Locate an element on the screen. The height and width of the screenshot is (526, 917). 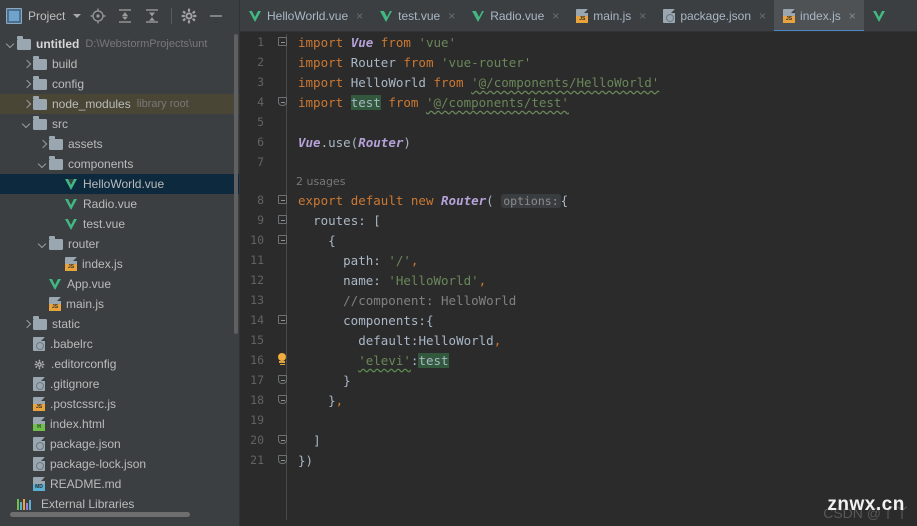
editor-tab-main-js: JS main.js × is located at coordinates (610, 15).